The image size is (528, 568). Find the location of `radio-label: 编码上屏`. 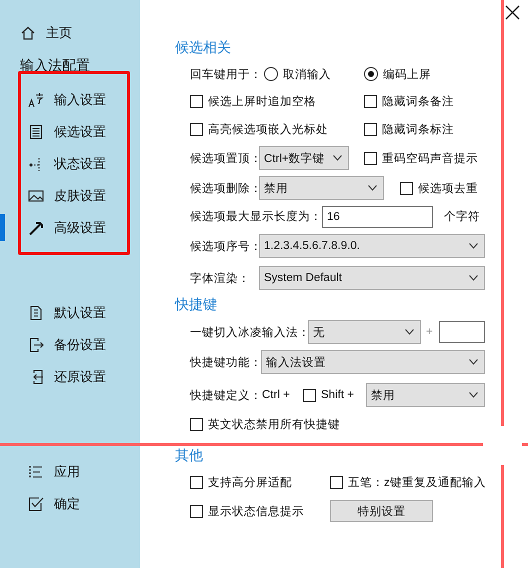

radio-label: 编码上屏 is located at coordinates (407, 75).